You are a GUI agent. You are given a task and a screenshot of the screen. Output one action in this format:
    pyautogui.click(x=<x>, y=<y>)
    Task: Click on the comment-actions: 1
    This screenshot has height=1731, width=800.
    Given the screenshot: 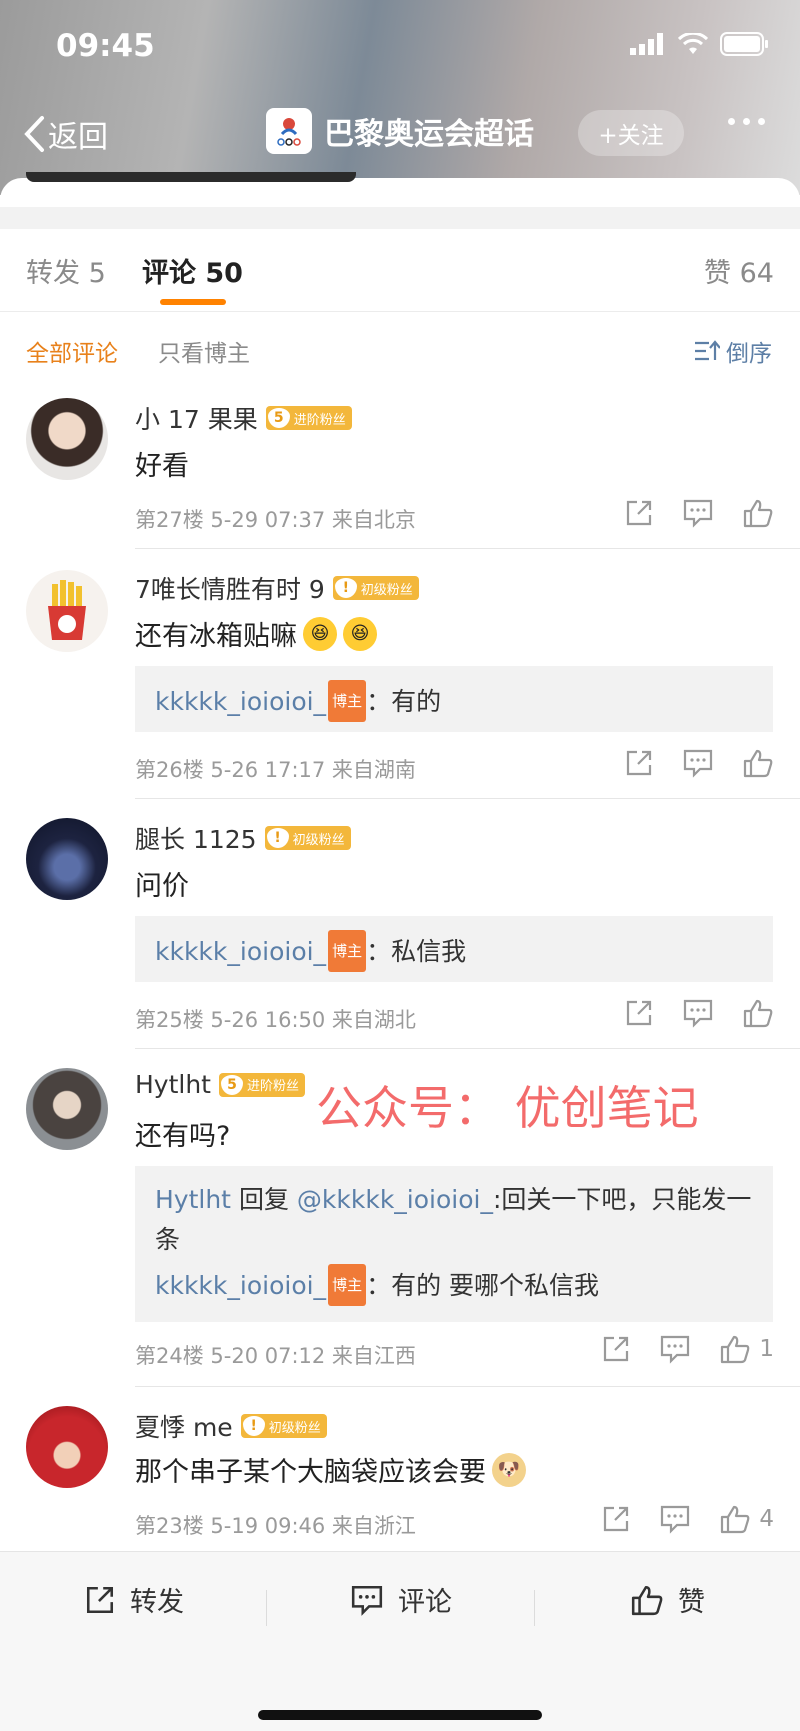 What is the action you would take?
    pyautogui.click(x=687, y=1349)
    